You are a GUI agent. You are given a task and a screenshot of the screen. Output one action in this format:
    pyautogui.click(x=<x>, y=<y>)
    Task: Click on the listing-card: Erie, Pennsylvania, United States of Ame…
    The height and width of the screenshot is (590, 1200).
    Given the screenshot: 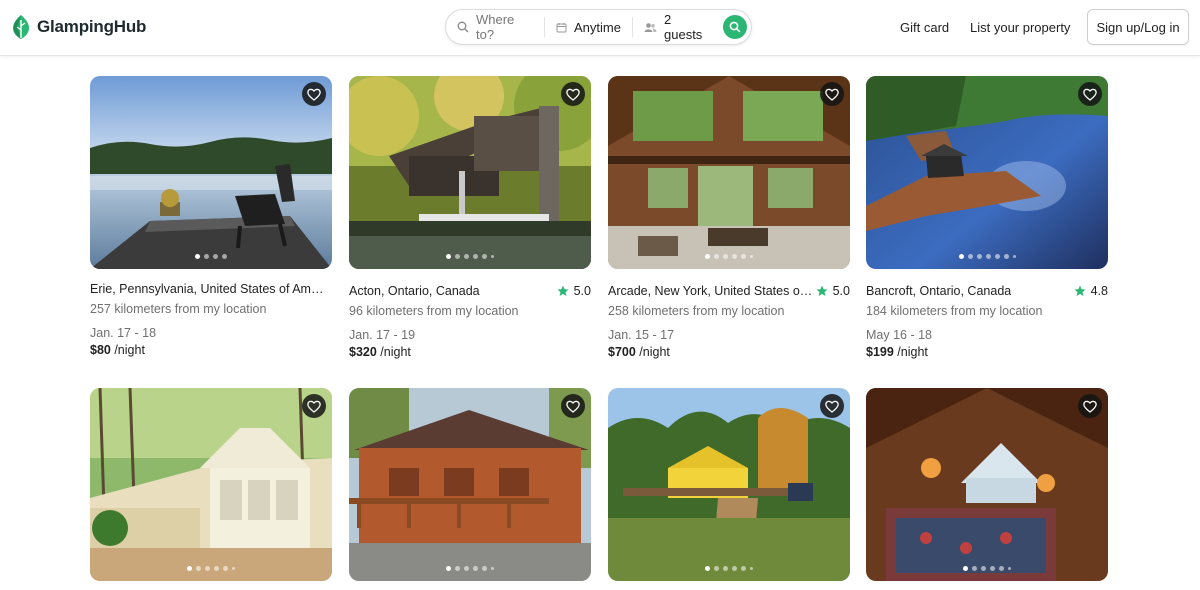 What is the action you would take?
    pyautogui.click(x=211, y=216)
    